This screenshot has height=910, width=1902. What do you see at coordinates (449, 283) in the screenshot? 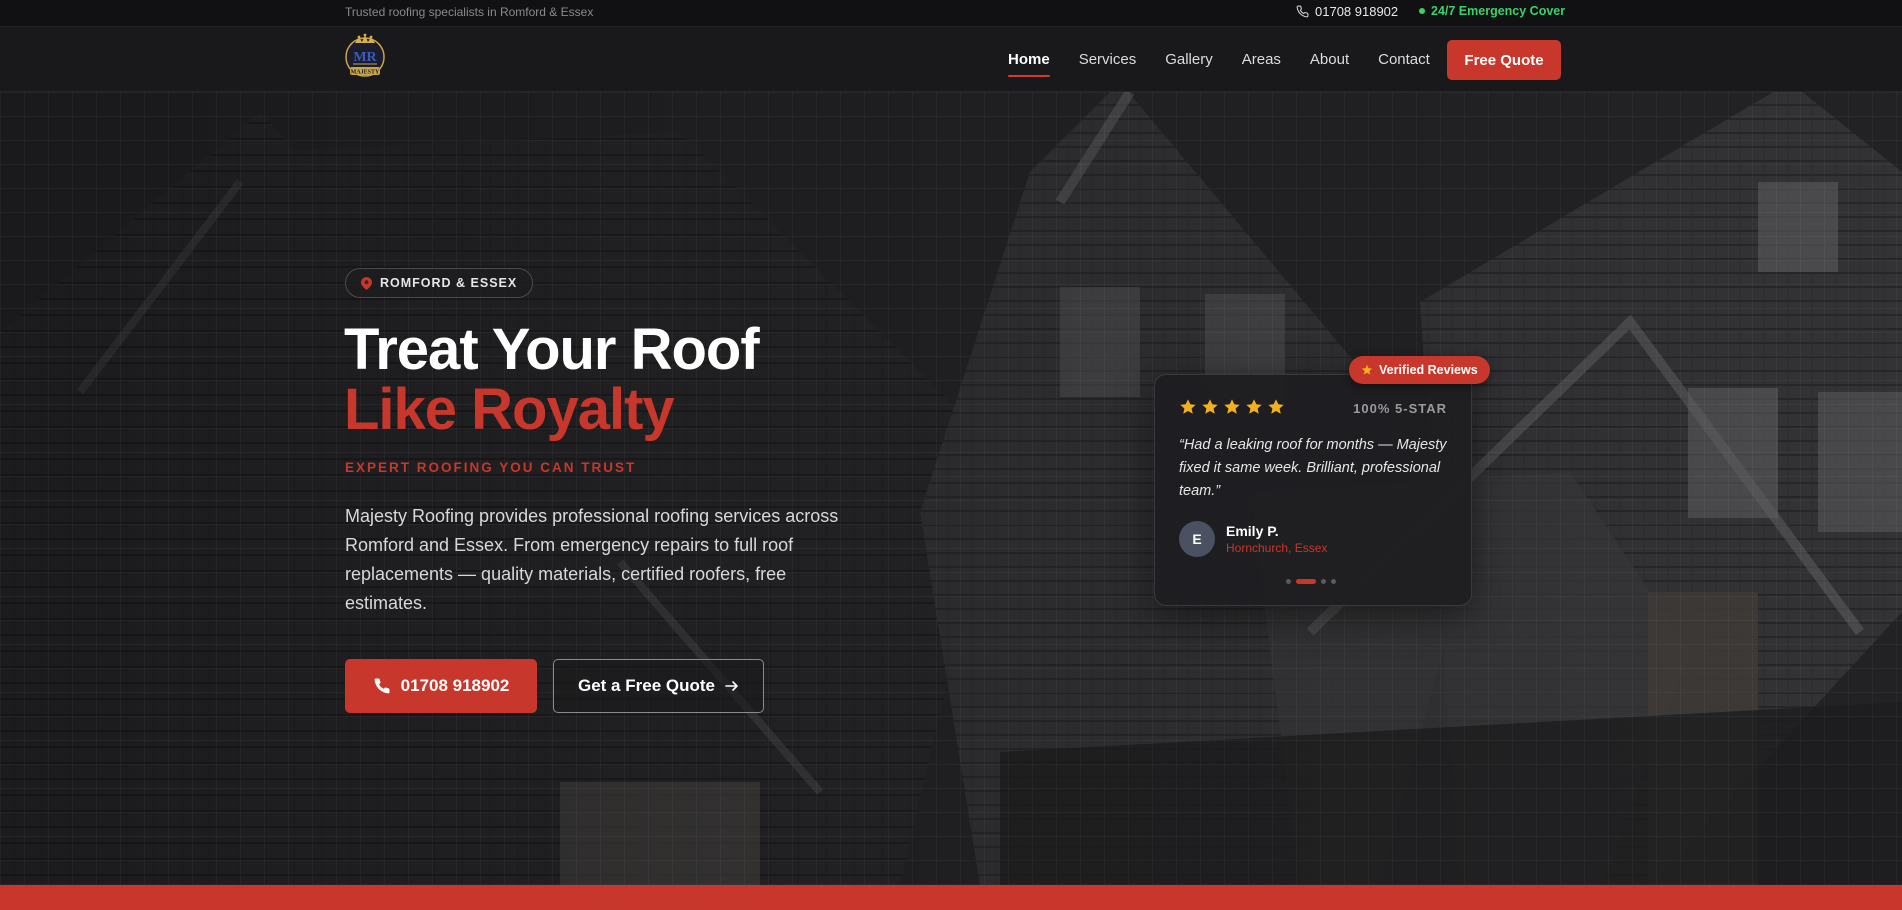
I see `location-badge-label: ROMFORD & ESSEX` at bounding box center [449, 283].